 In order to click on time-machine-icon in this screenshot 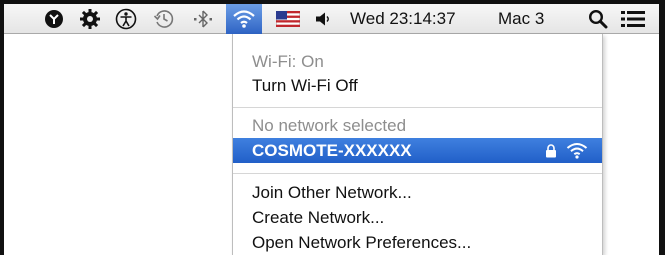, I will do `click(164, 19)`.